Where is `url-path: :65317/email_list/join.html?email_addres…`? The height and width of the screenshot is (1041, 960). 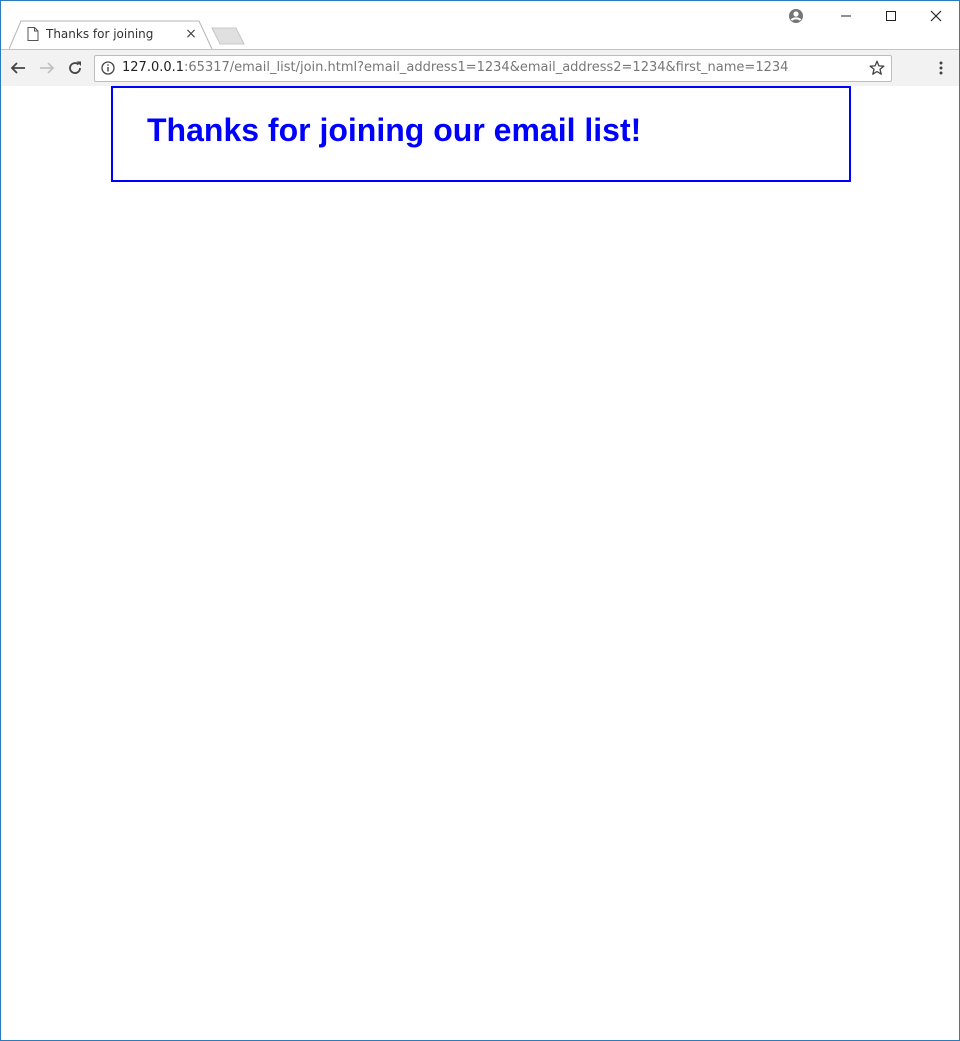
url-path: :65317/email_list/join.html?email_addres… is located at coordinates (486, 67).